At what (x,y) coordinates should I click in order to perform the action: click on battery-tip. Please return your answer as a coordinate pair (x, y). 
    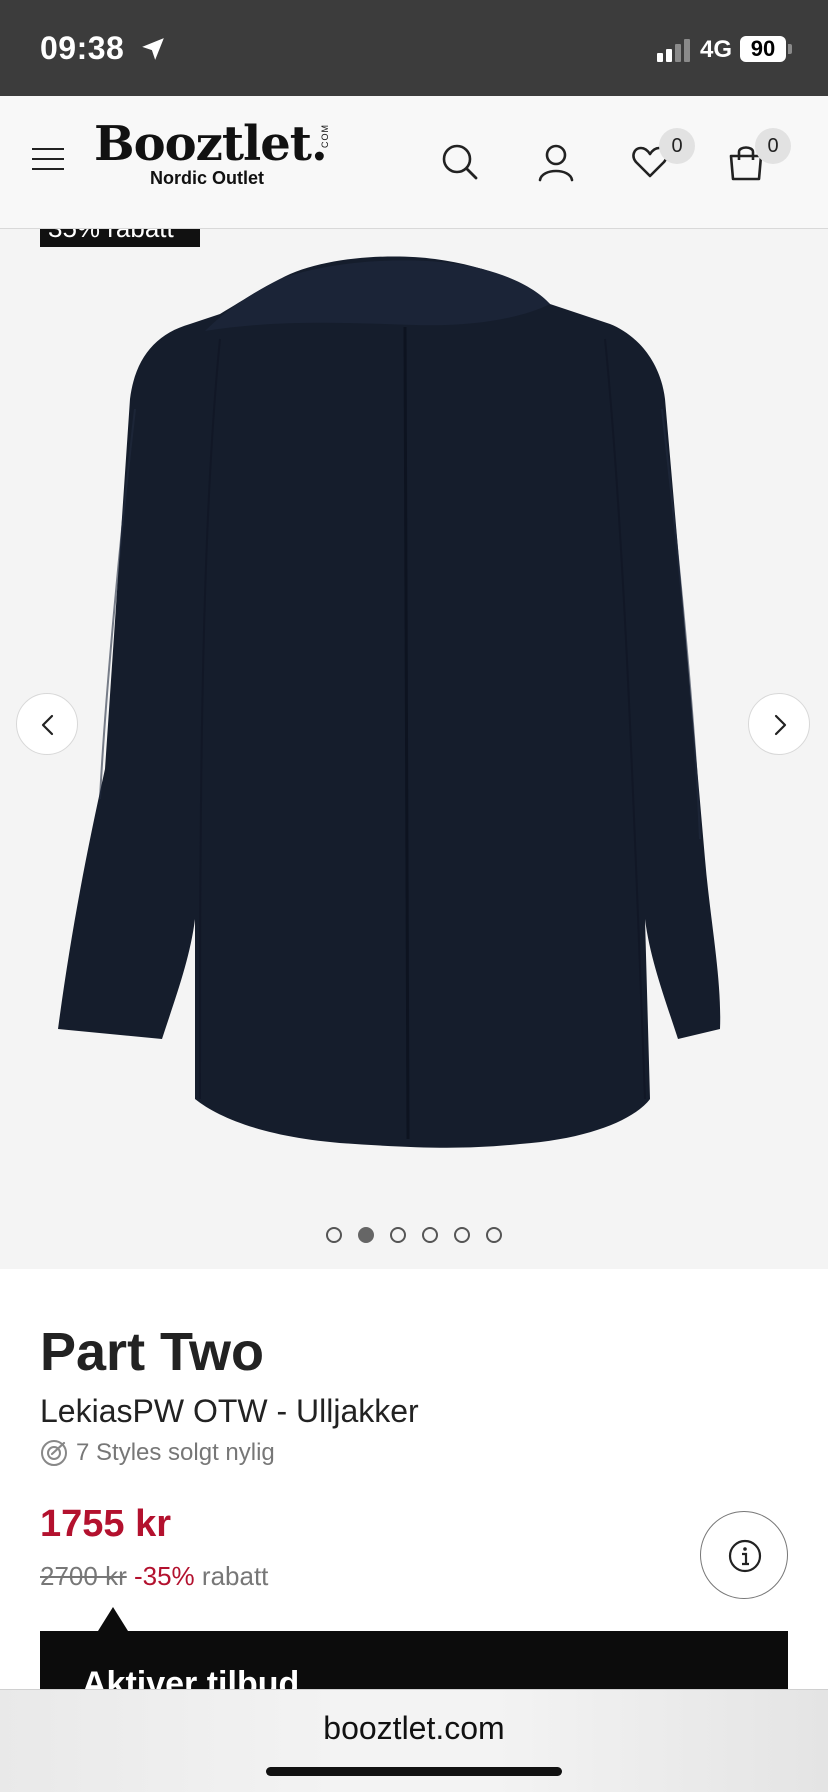
    Looking at the image, I should click on (790, 49).